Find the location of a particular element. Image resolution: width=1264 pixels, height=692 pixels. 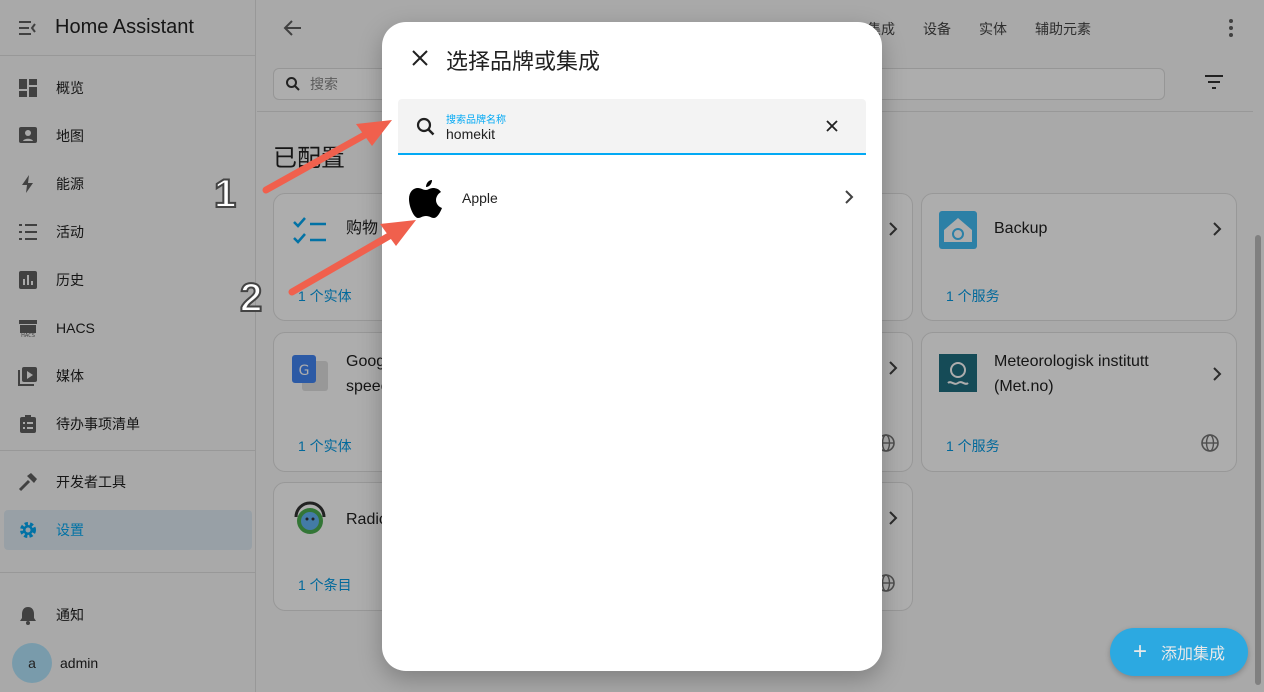

clear-icon is located at coordinates (832, 126).